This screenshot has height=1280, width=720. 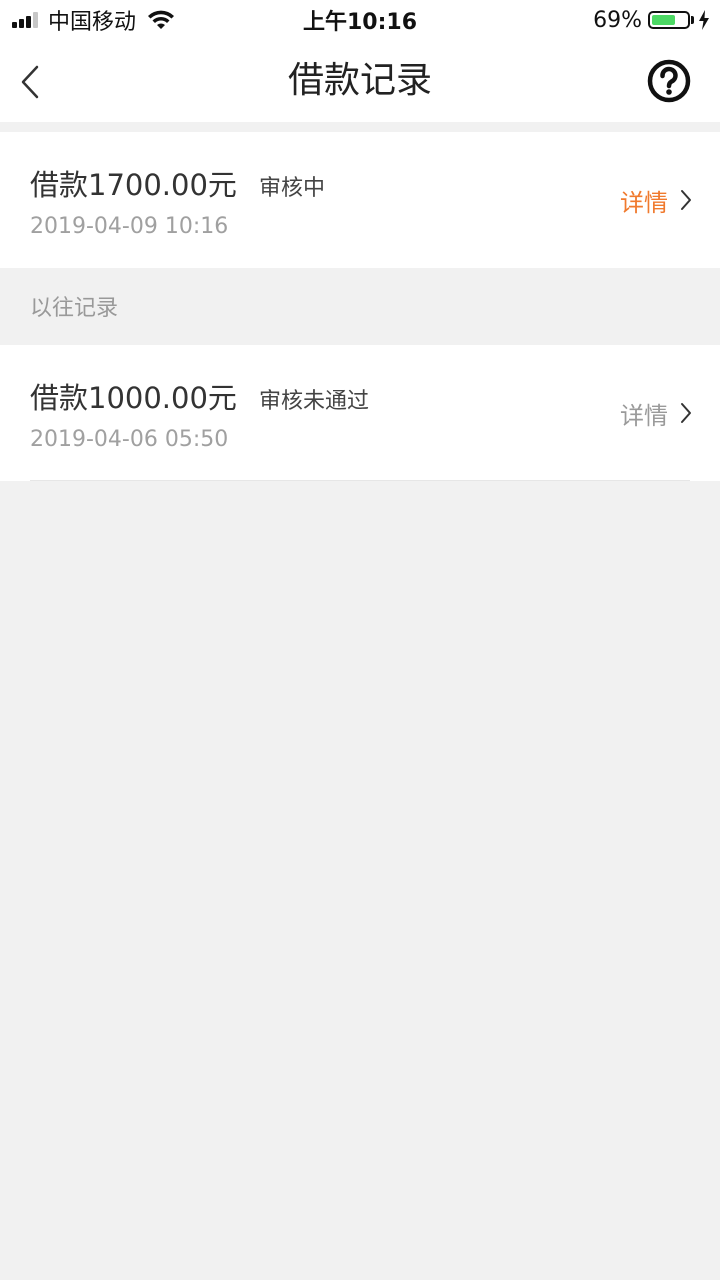 I want to click on battery-tip, so click(x=692, y=20).